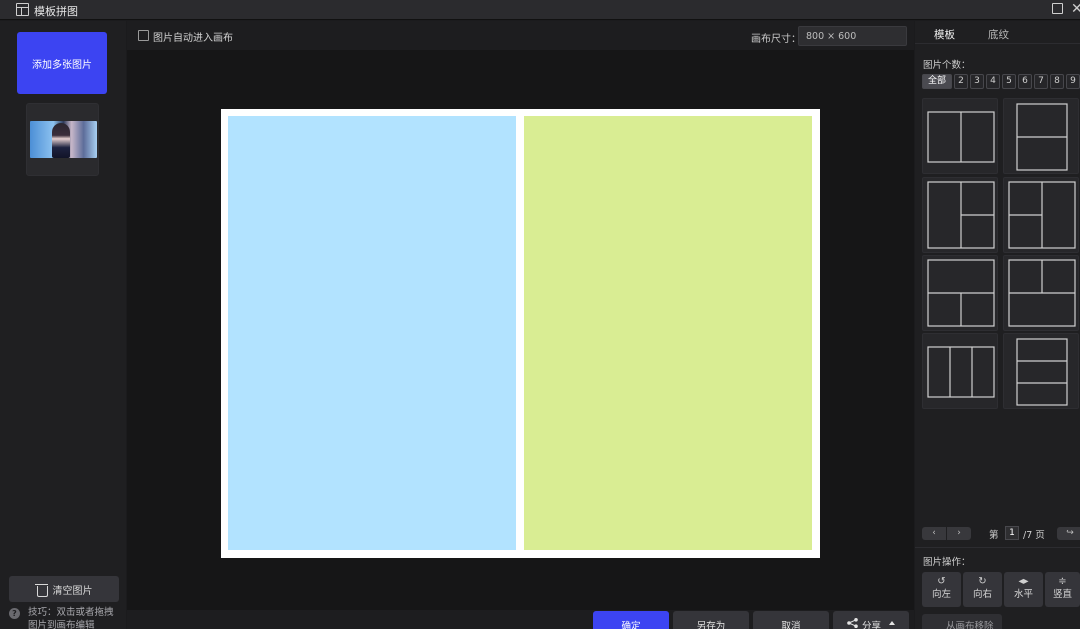 The height and width of the screenshot is (629, 1080). Describe the element at coordinates (14, 613) in the screenshot. I see `help-icon: ?` at that location.